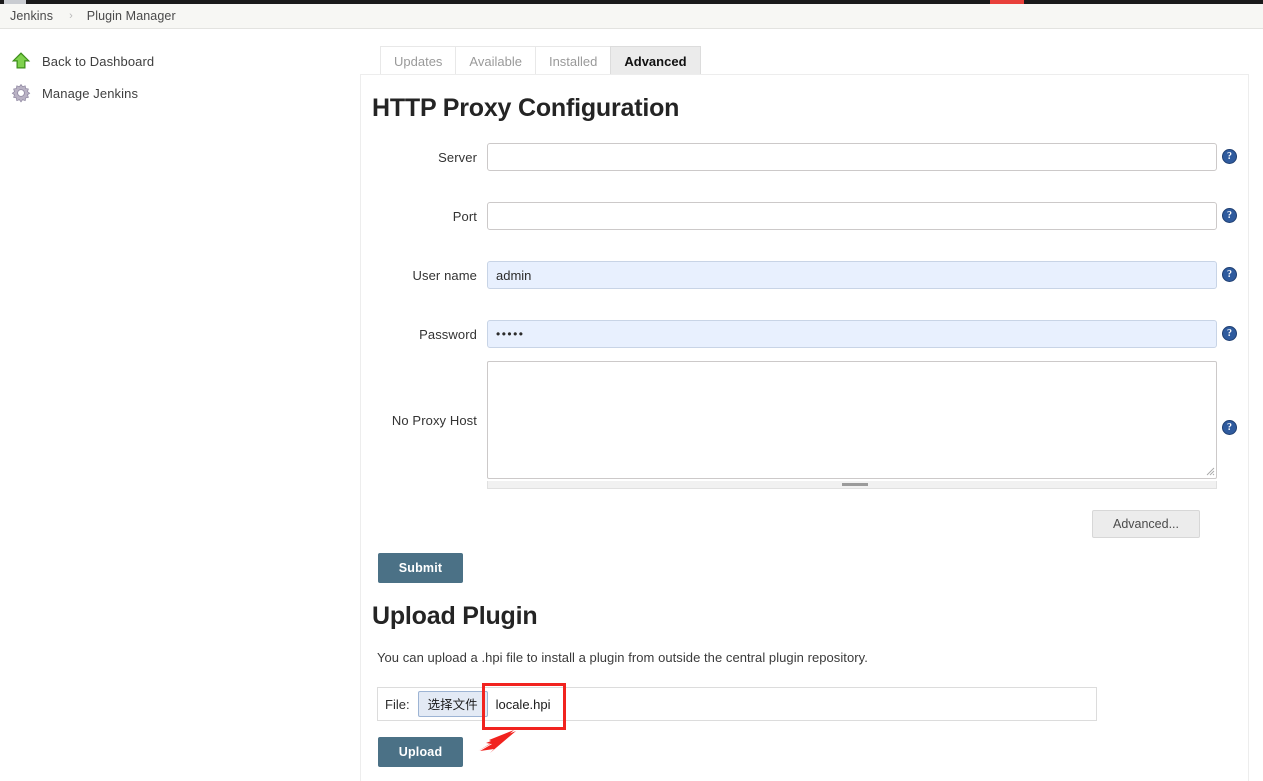 Image resolution: width=1263 pixels, height=781 pixels. What do you see at coordinates (523, 704) in the screenshot?
I see `selected-file-name: locale.hpi` at bounding box center [523, 704].